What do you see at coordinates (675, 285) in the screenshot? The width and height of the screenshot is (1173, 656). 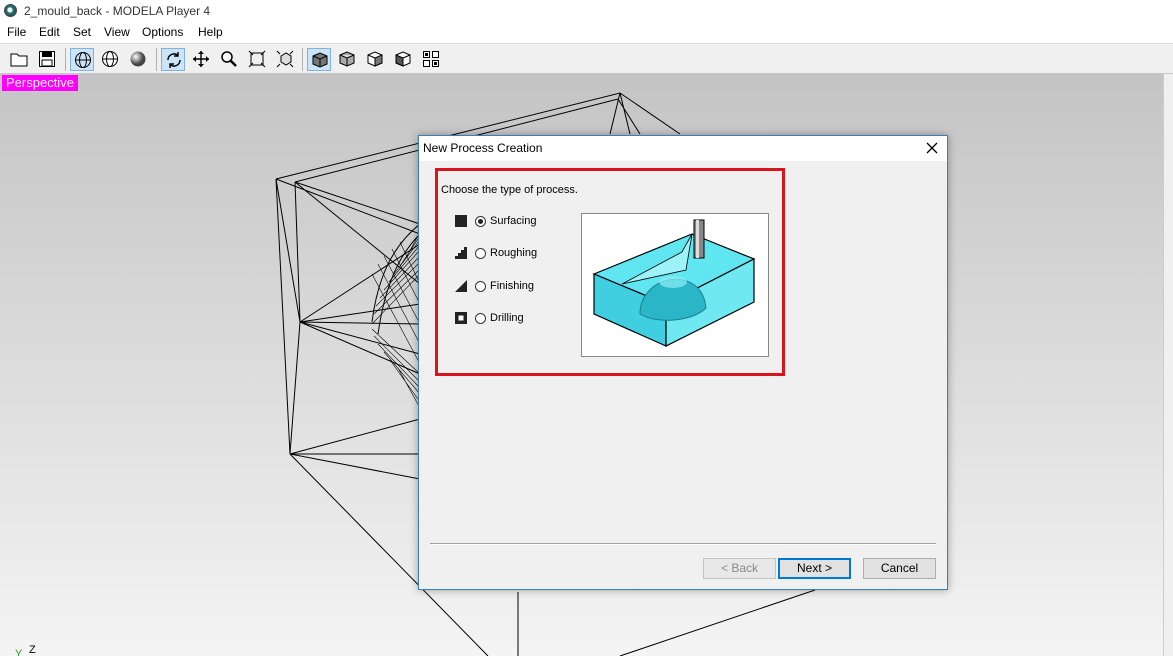 I see `process-preview-image` at bounding box center [675, 285].